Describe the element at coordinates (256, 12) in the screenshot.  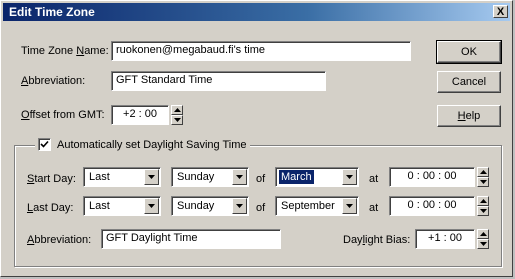
I see `title-bar: Edit Time Zone X` at that location.